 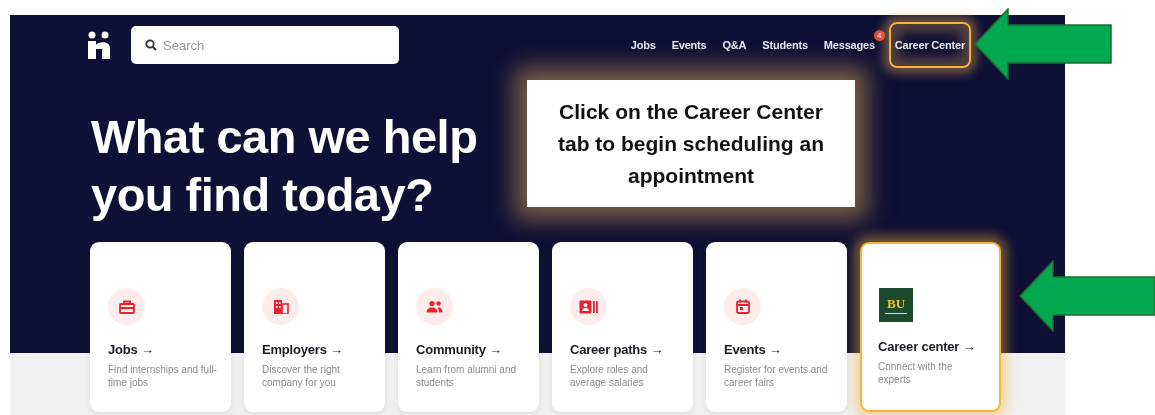 I want to click on card-title: Career center →, so click(x=927, y=346).